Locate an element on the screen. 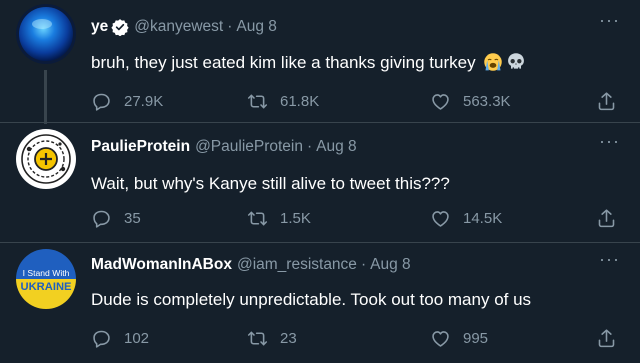 Image resolution: width=640 pixels, height=363 pixels. tweet-actions: 27.9K 61.8K 563.3K is located at coordinates (356, 102).